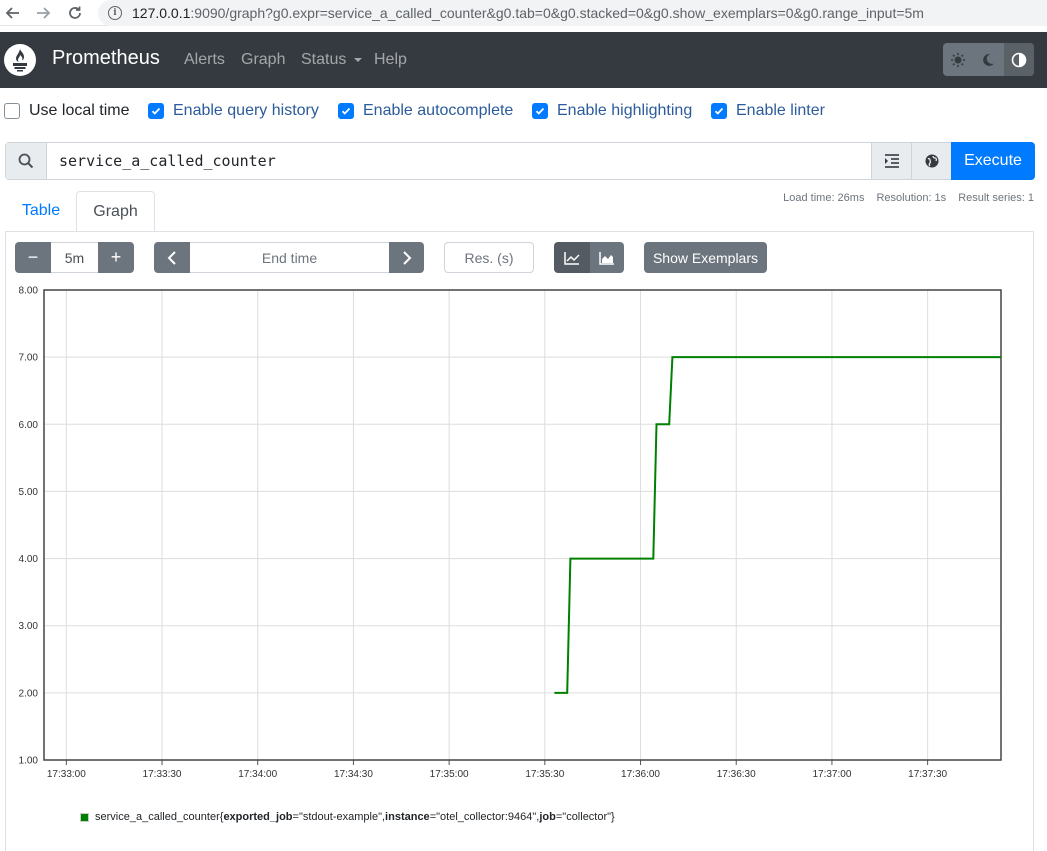  Describe the element at coordinates (1018, 59) in the screenshot. I see `contrast-icon` at that location.